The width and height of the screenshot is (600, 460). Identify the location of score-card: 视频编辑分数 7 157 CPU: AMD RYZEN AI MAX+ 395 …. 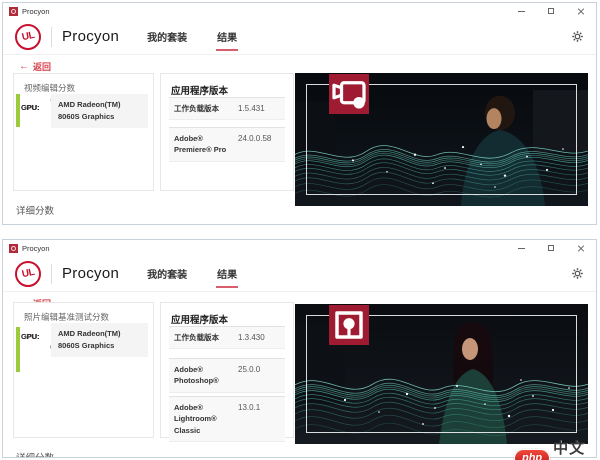
(83, 132).